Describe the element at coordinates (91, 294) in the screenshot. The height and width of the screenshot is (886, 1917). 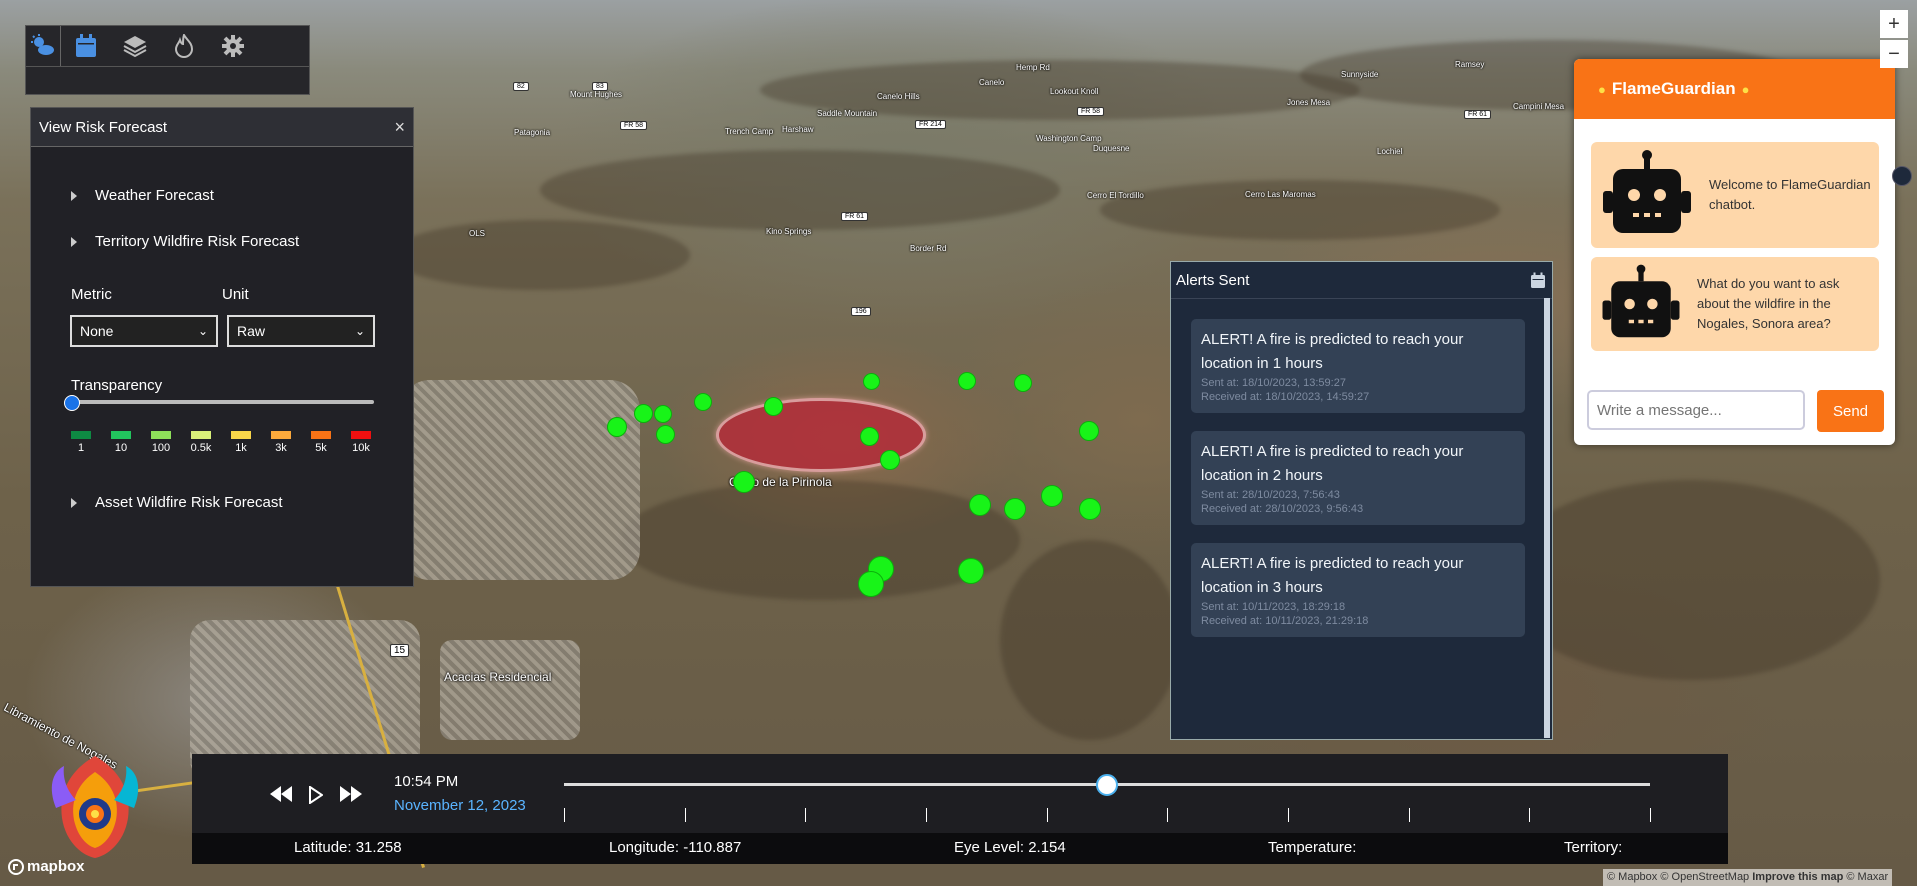
I see `metric-label: Metric` at that location.